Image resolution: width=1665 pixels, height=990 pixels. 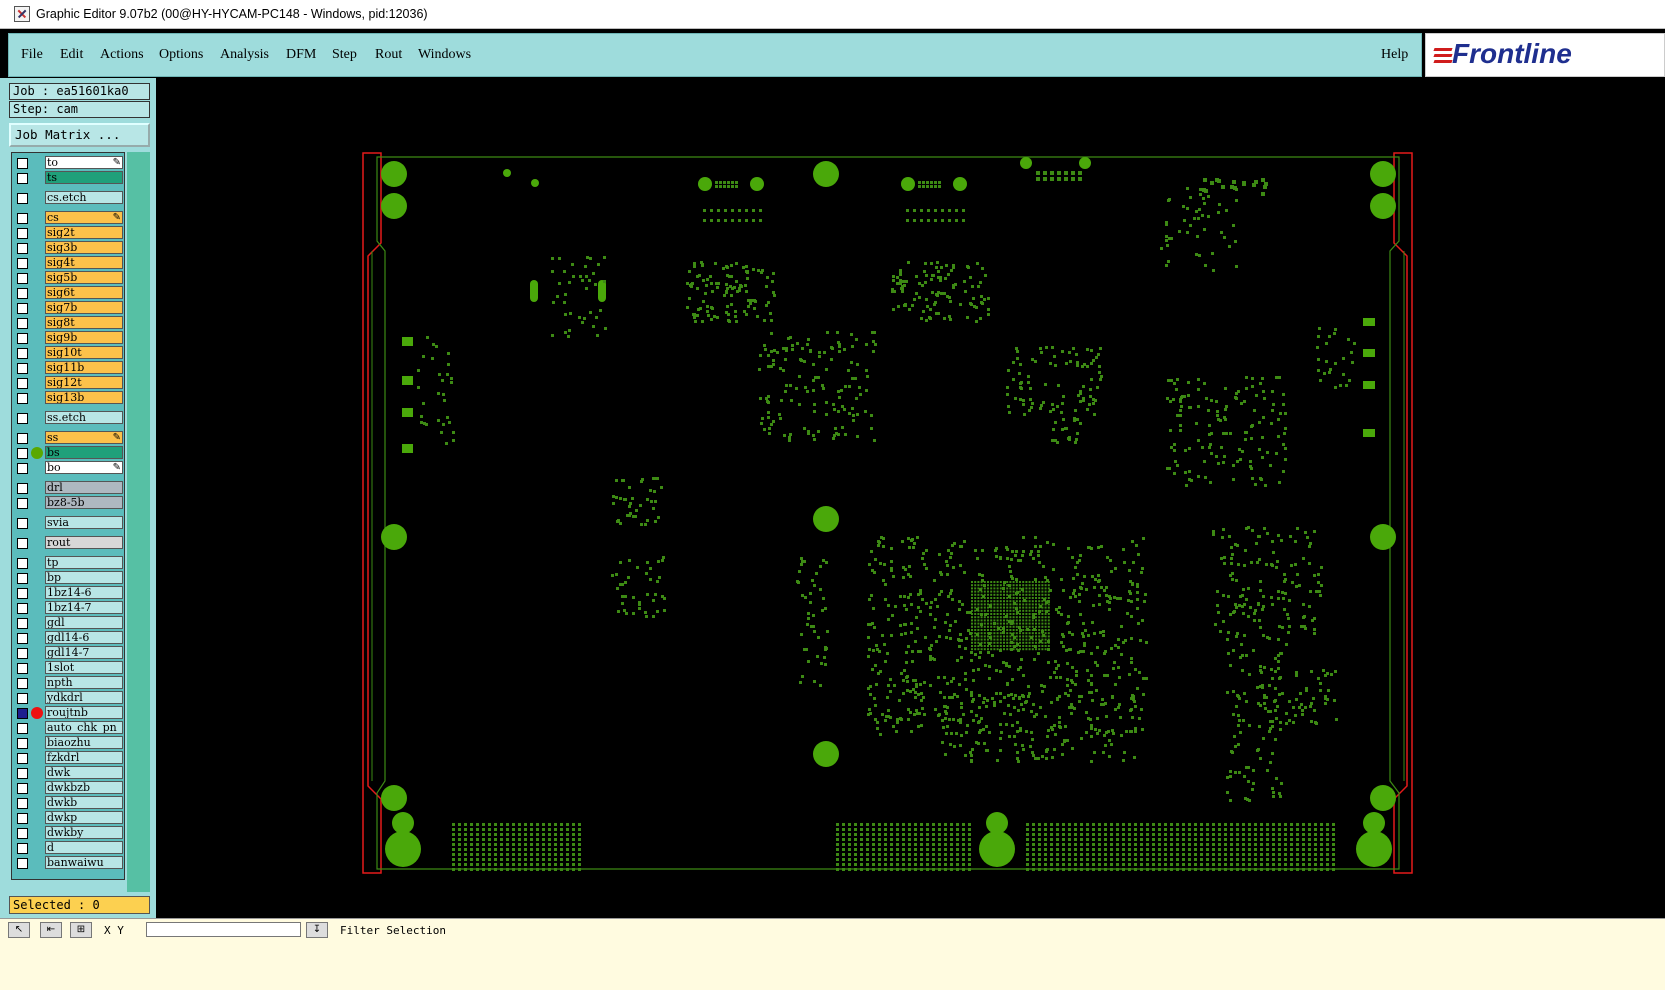 I want to click on menu-rout: Rout, so click(x=388, y=55).